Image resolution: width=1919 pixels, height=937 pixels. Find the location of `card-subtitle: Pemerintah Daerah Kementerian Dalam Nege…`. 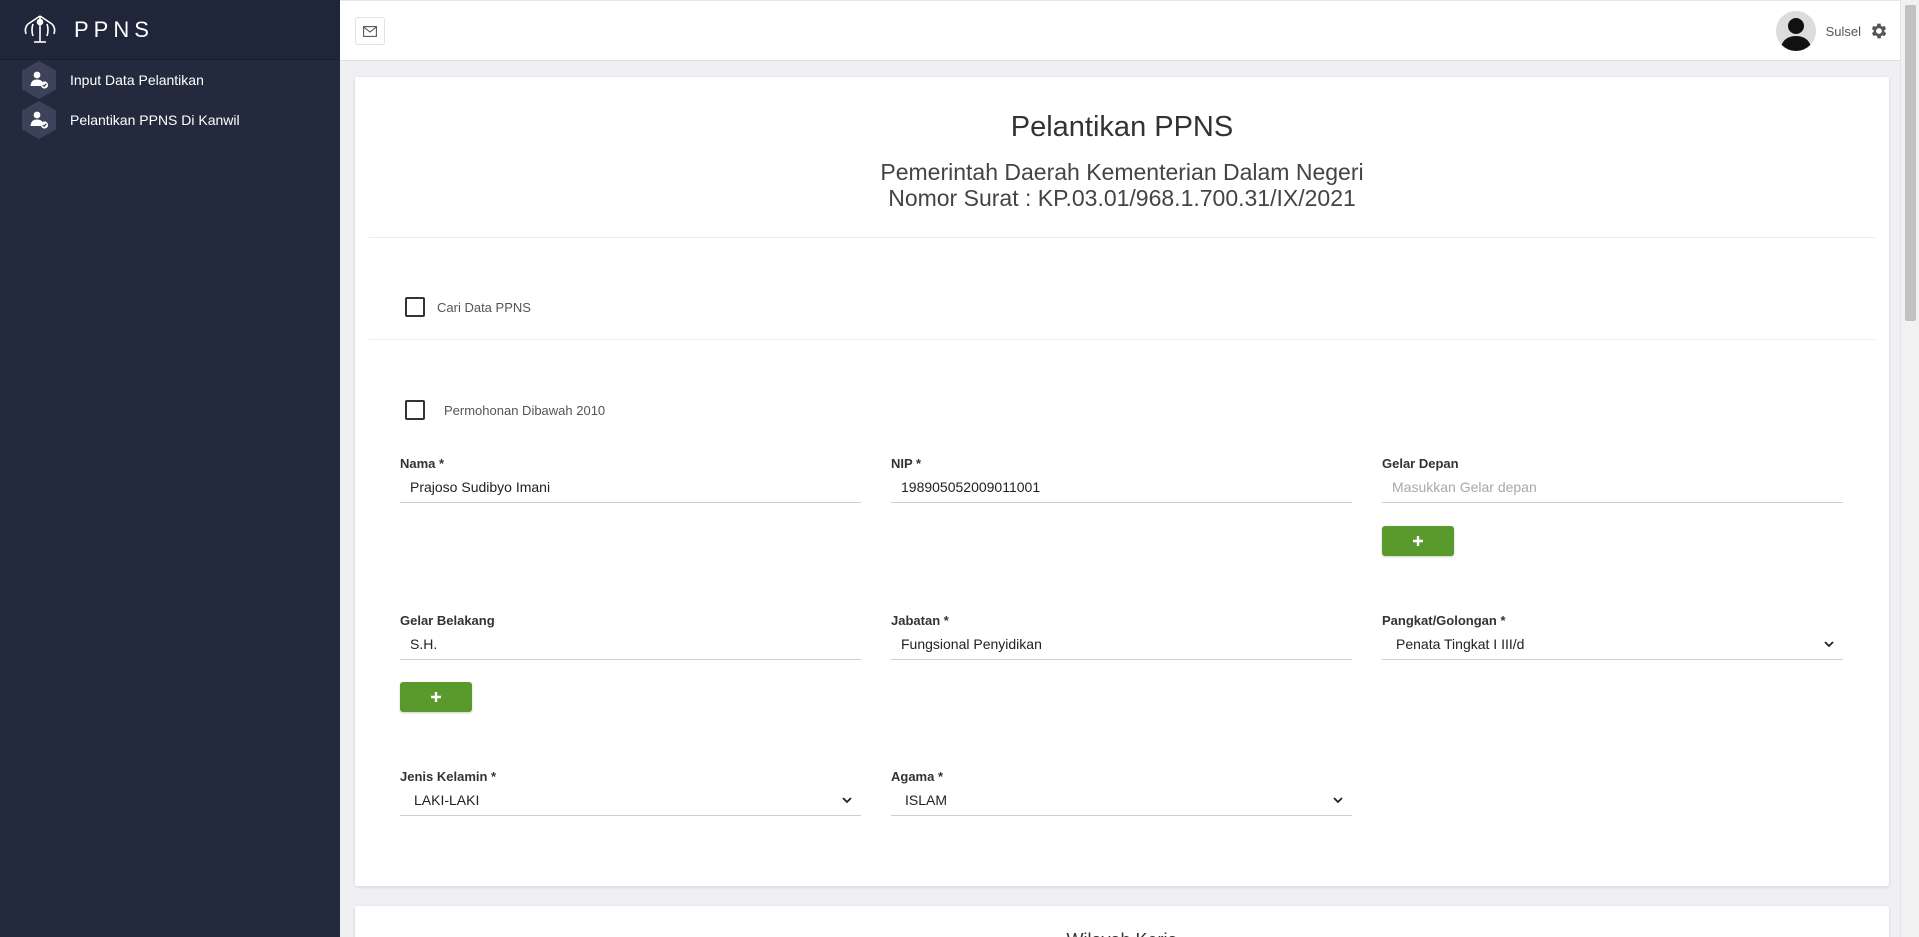

card-subtitle: Pemerintah Daerah Kementerian Dalam Nege… is located at coordinates (1122, 185).